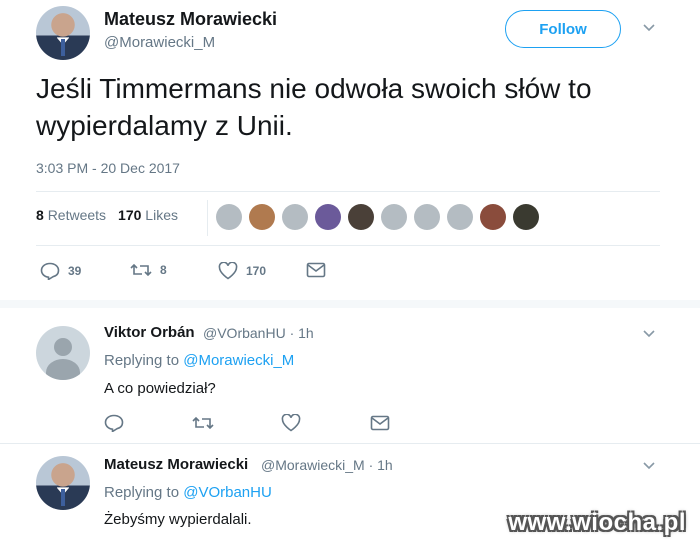  What do you see at coordinates (176, 464) in the screenshot?
I see `reply-2-author-name: Mateusz Morawiecki` at bounding box center [176, 464].